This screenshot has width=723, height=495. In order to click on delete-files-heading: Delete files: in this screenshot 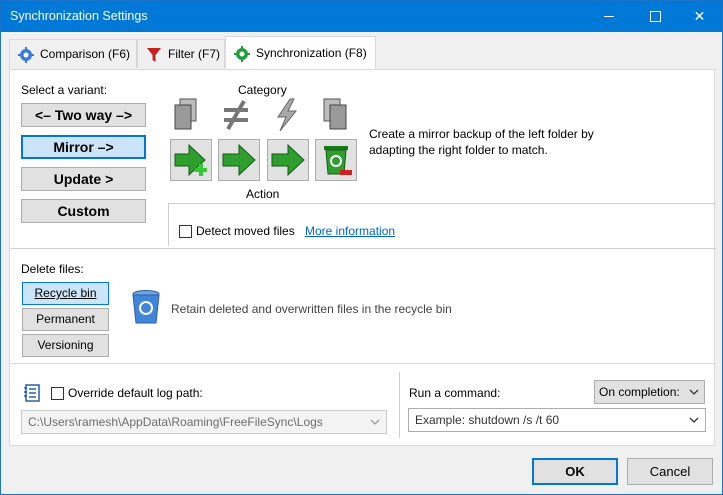, I will do `click(52, 269)`.